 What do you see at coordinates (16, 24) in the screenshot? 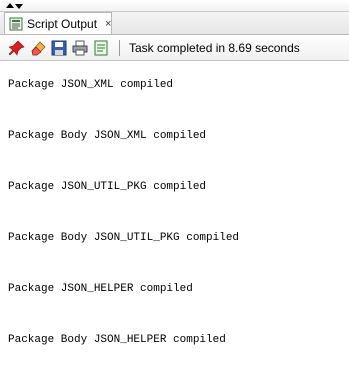
I see `script-output-icon` at bounding box center [16, 24].